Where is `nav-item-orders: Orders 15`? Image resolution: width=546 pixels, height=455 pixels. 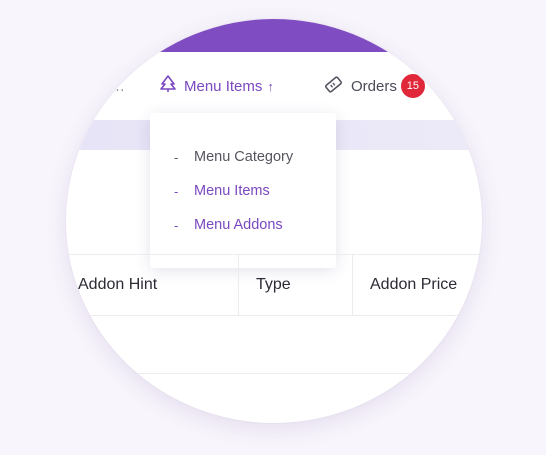 nav-item-orders: Orders 15 is located at coordinates (374, 86).